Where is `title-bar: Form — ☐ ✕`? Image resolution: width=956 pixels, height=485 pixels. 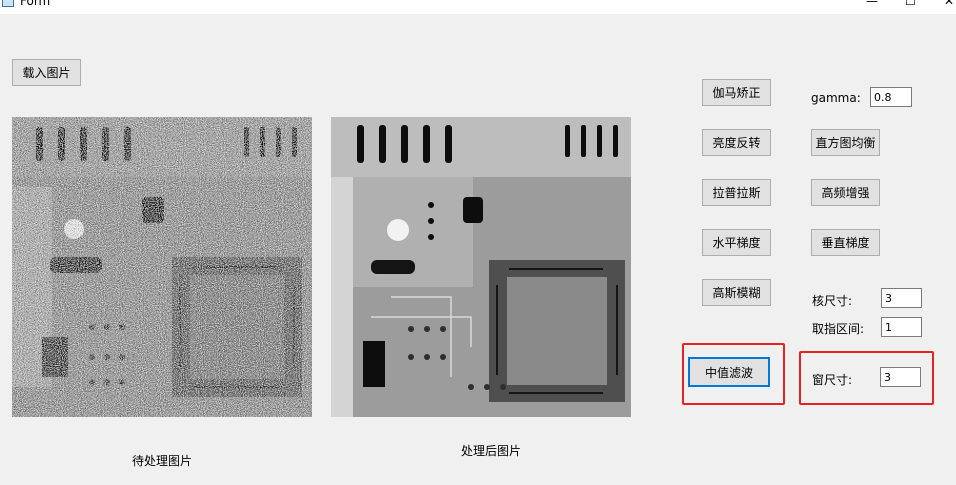
title-bar: Form — ☐ ✕ is located at coordinates (478, 7).